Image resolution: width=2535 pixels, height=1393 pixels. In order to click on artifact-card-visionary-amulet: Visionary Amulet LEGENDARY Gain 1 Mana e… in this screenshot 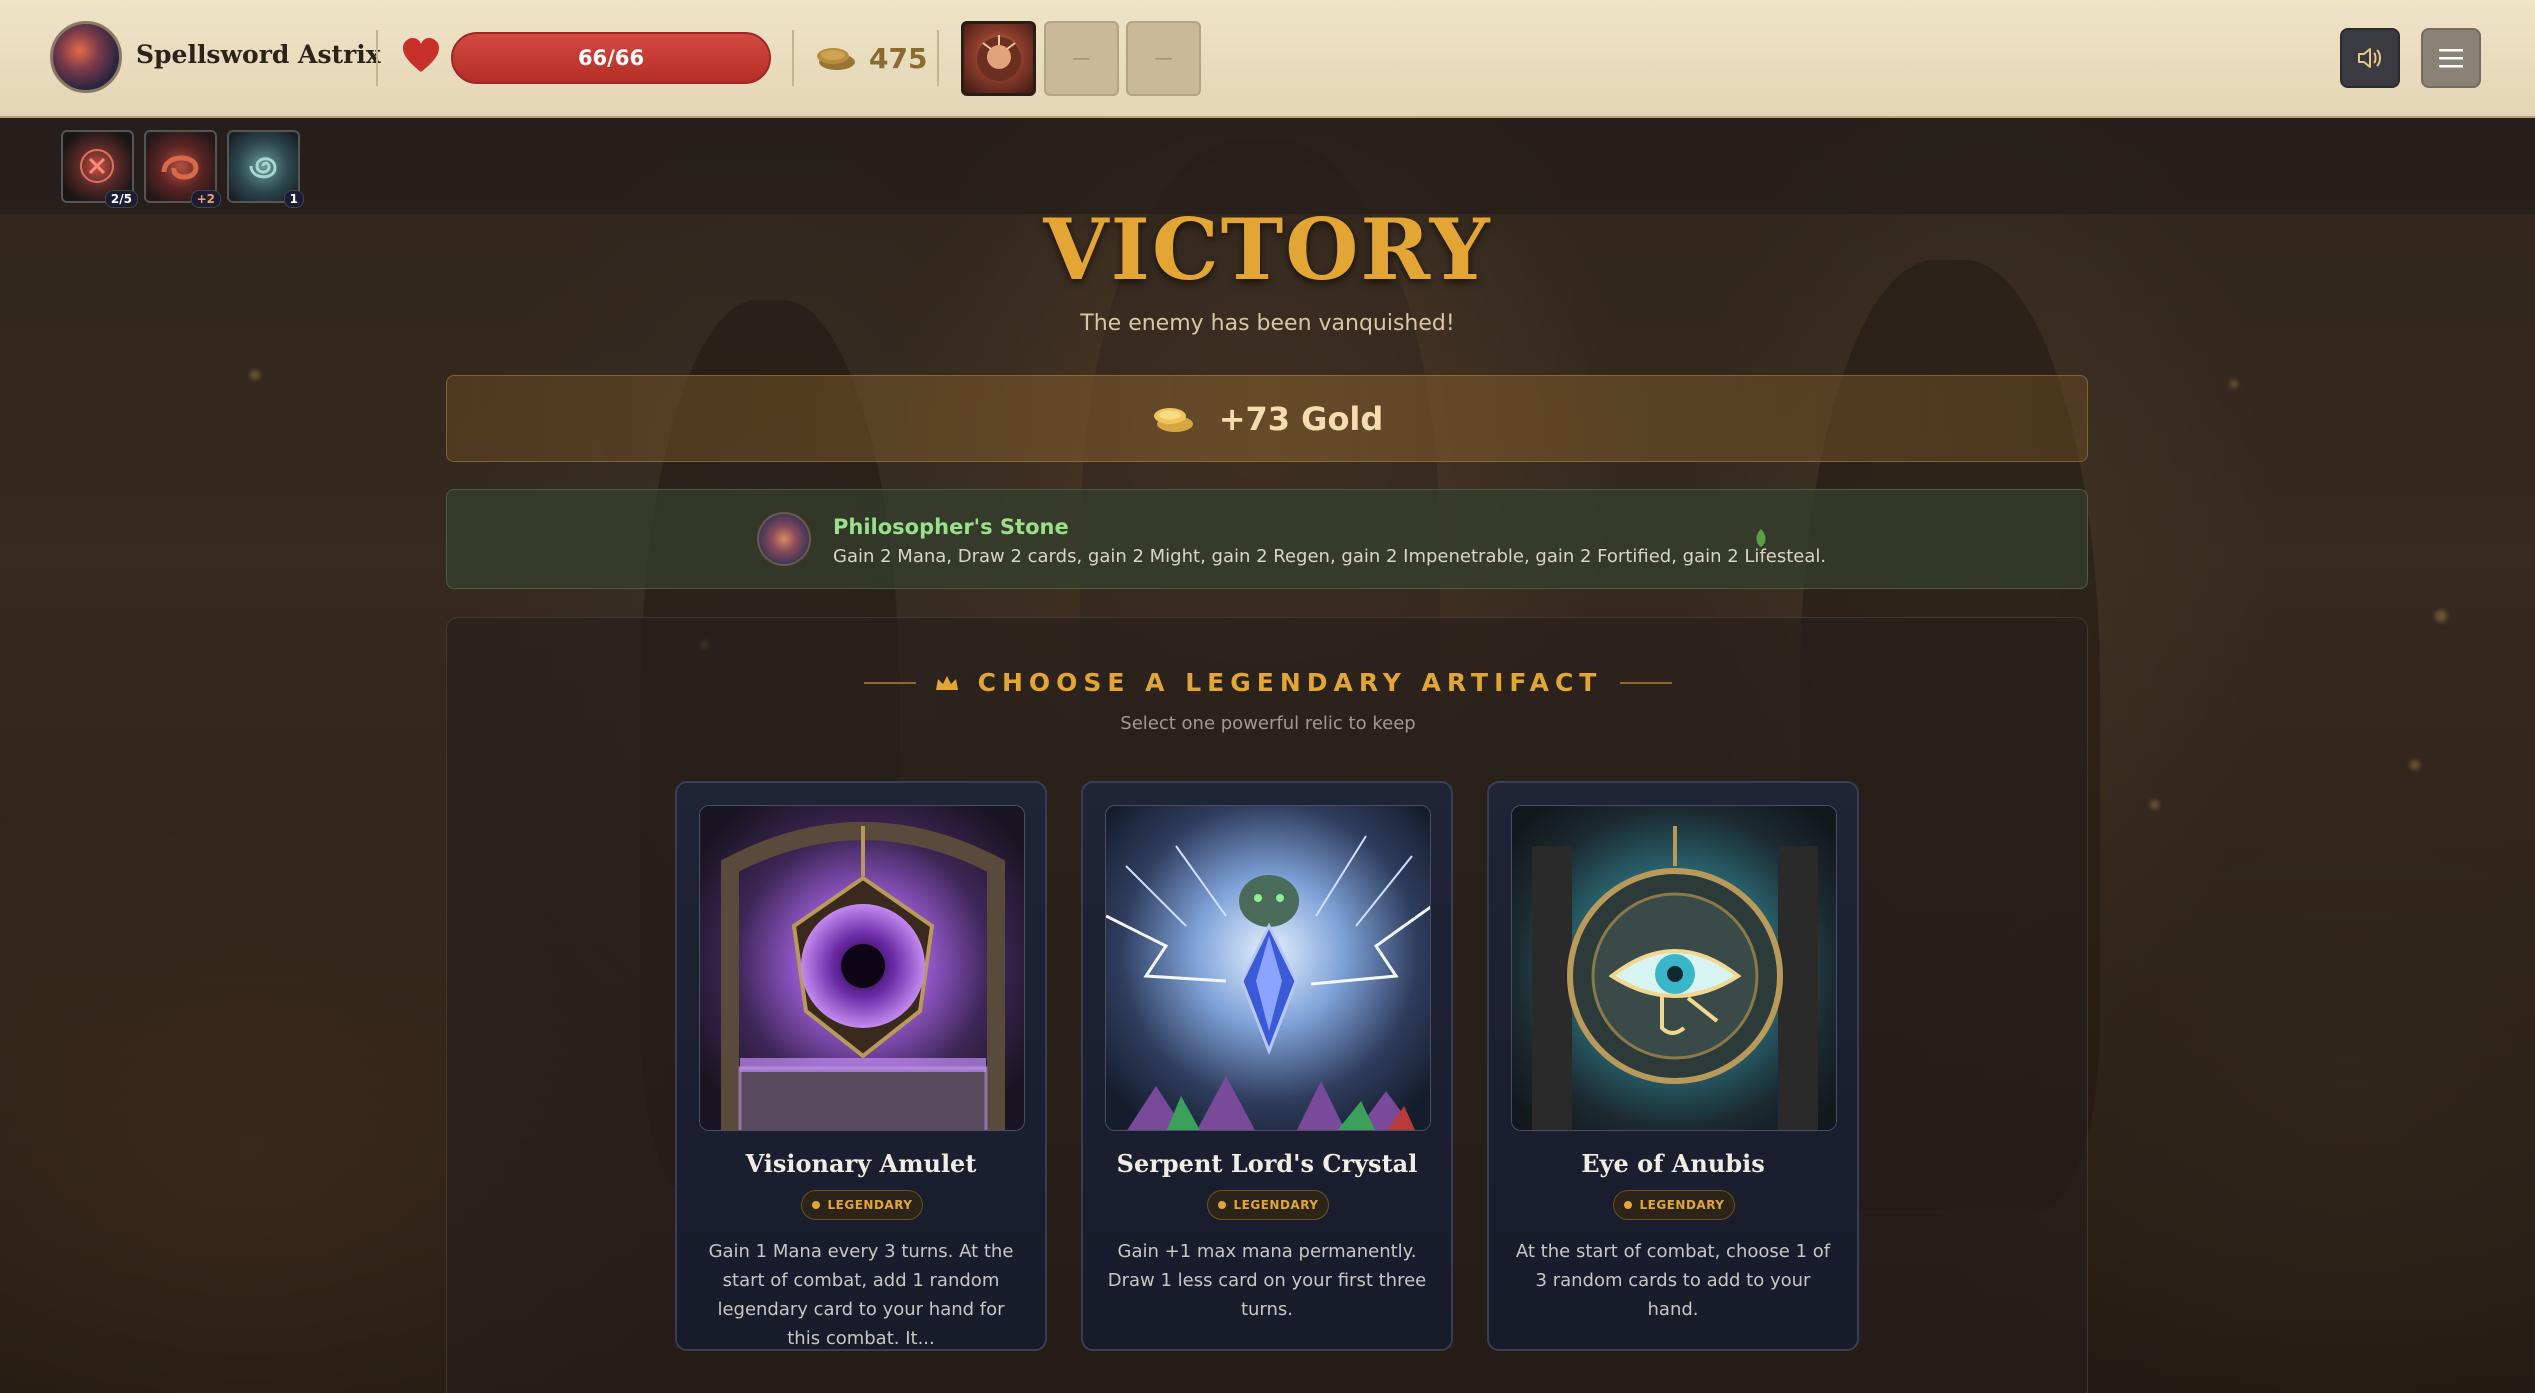, I will do `click(861, 1066)`.